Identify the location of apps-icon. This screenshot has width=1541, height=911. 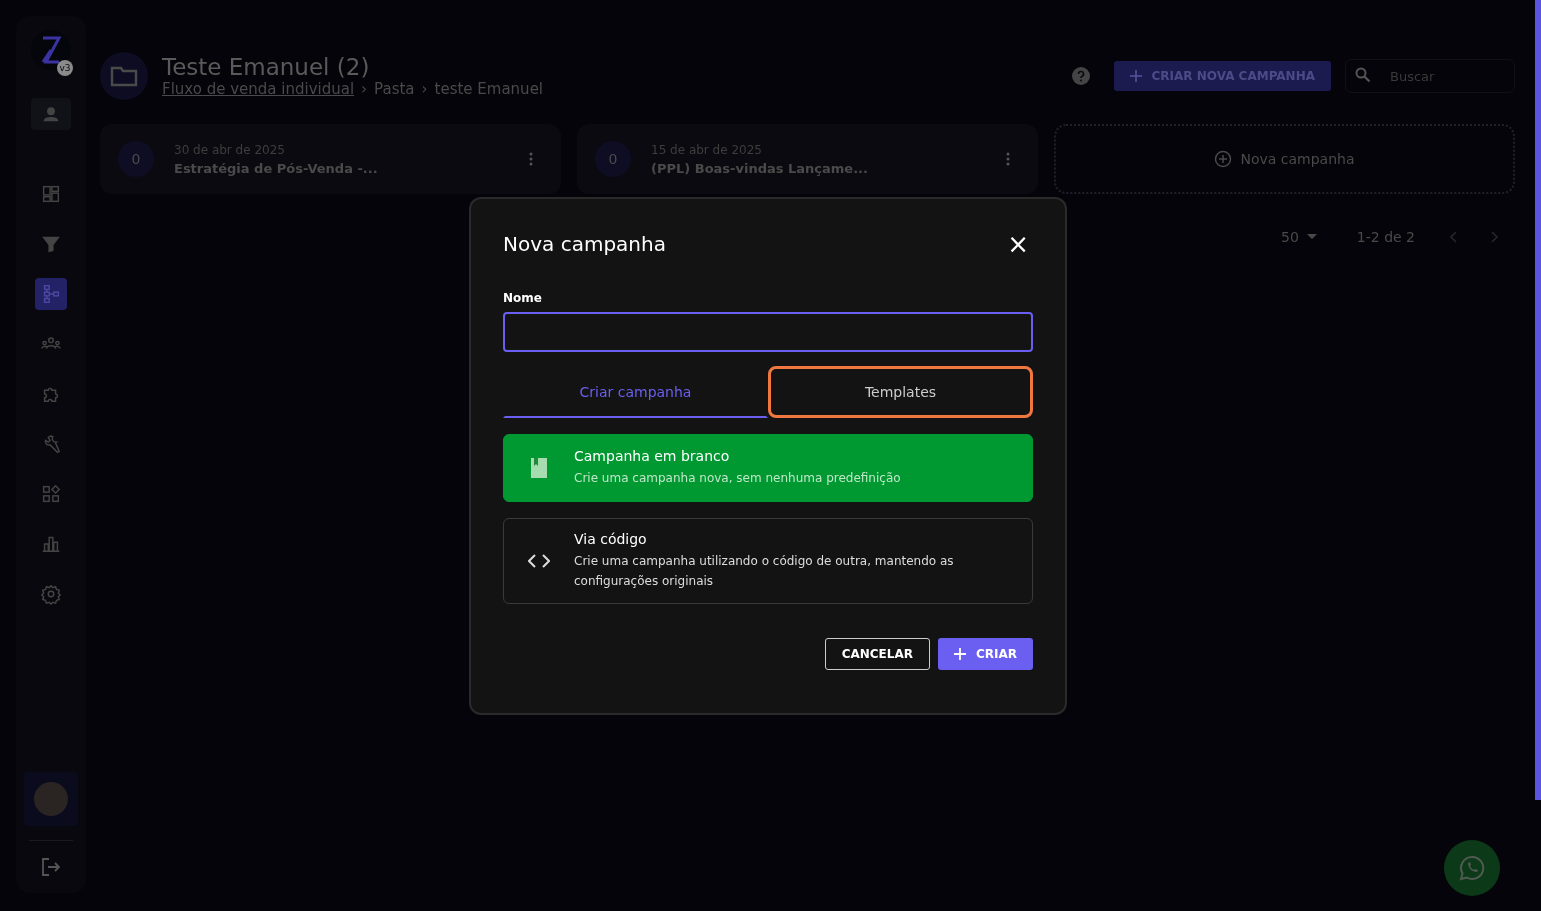
(51, 494).